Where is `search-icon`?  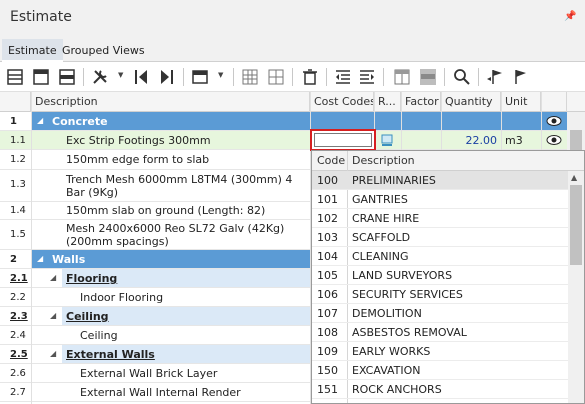
search-icon is located at coordinates (462, 77).